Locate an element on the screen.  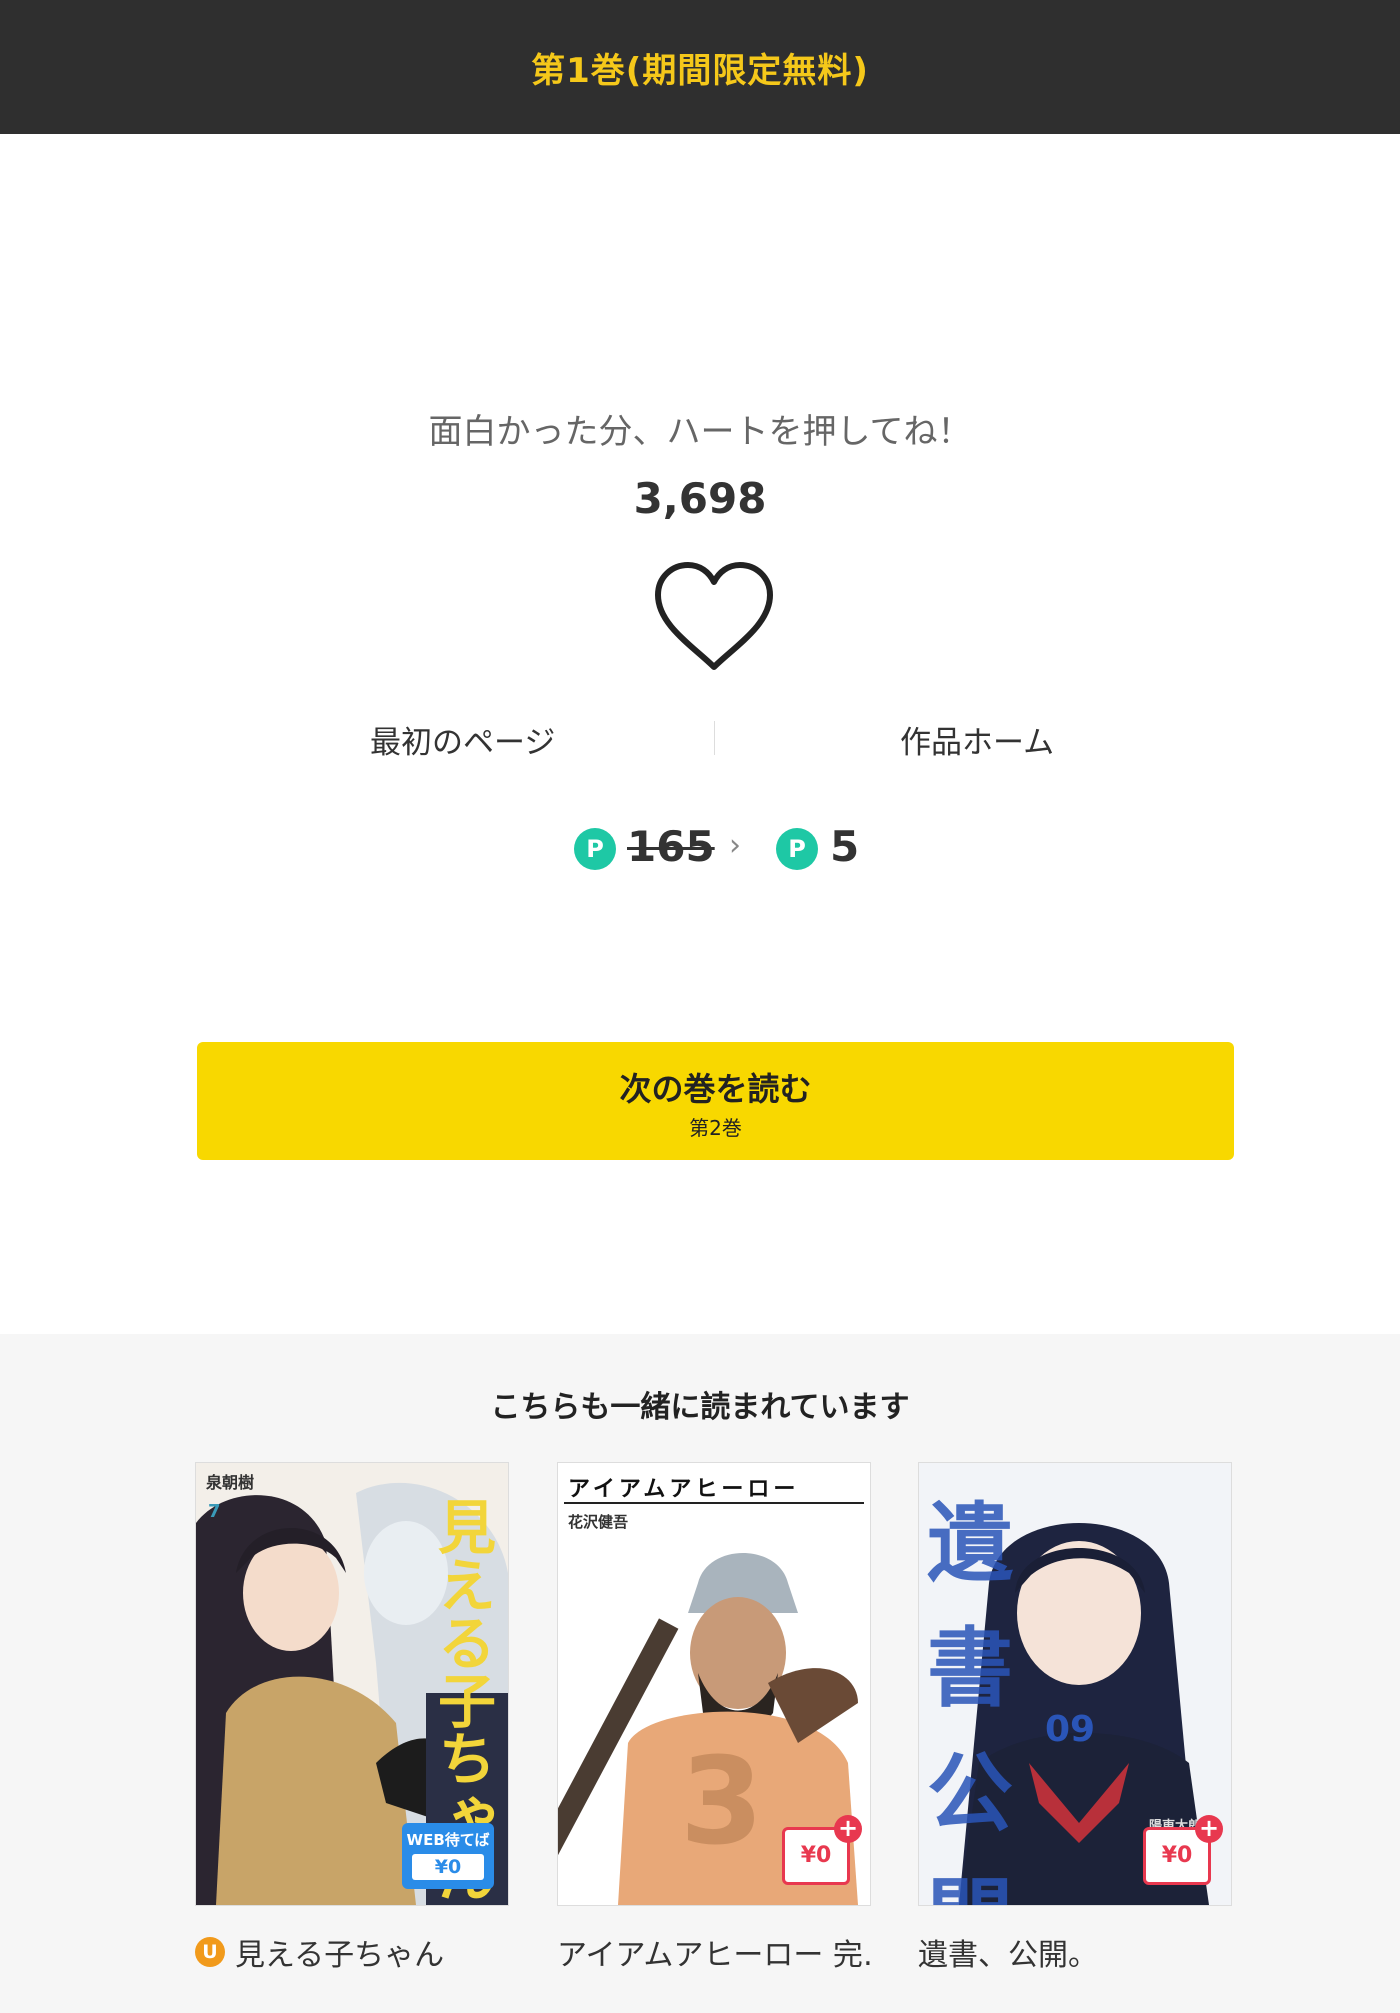
next-button-sublabel: 第2巻 is located at coordinates (715, 1128).